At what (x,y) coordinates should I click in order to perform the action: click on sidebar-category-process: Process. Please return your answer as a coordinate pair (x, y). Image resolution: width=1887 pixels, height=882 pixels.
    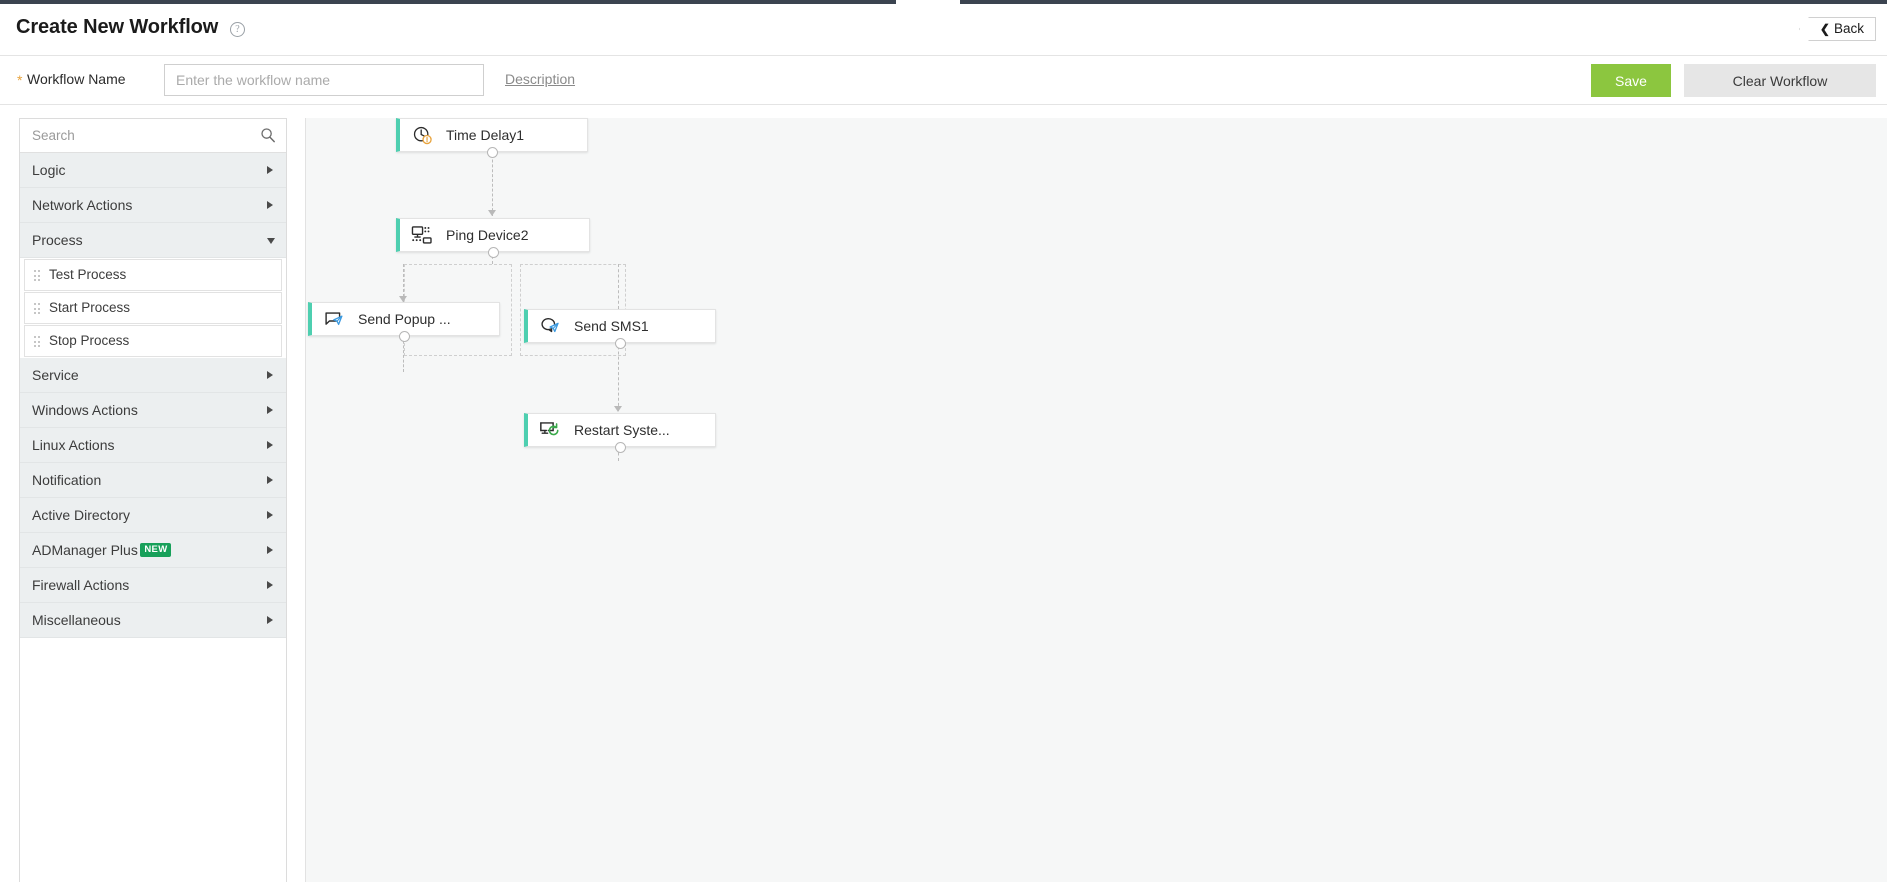
    Looking at the image, I should click on (153, 240).